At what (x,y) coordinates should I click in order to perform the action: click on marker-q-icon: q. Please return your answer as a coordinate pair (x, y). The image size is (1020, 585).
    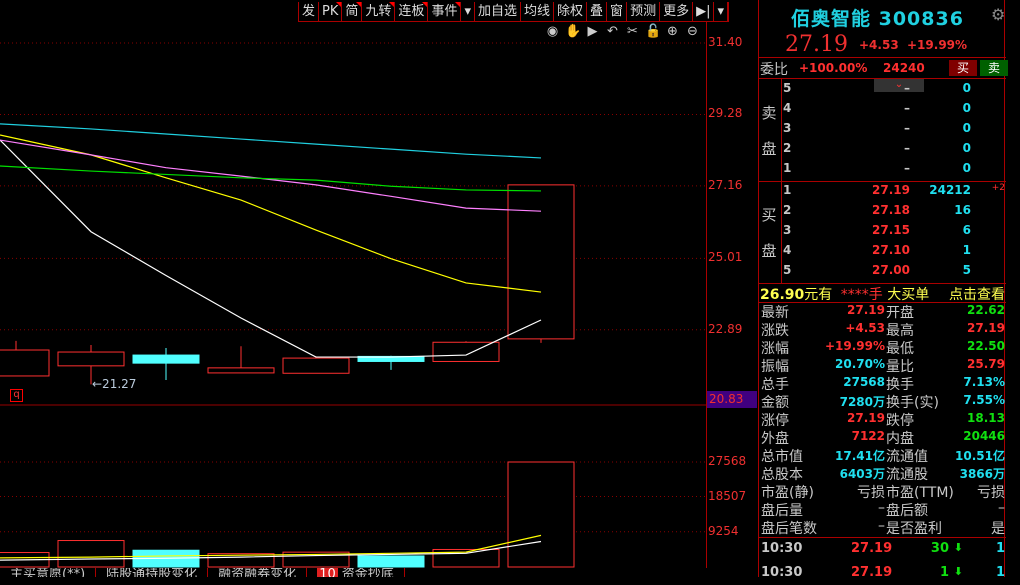
    Looking at the image, I should click on (16, 395).